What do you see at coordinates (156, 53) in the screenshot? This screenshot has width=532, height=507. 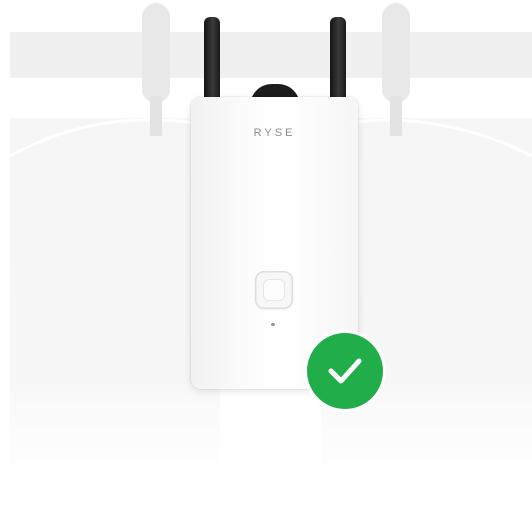 I see `curtain-hook-left` at bounding box center [156, 53].